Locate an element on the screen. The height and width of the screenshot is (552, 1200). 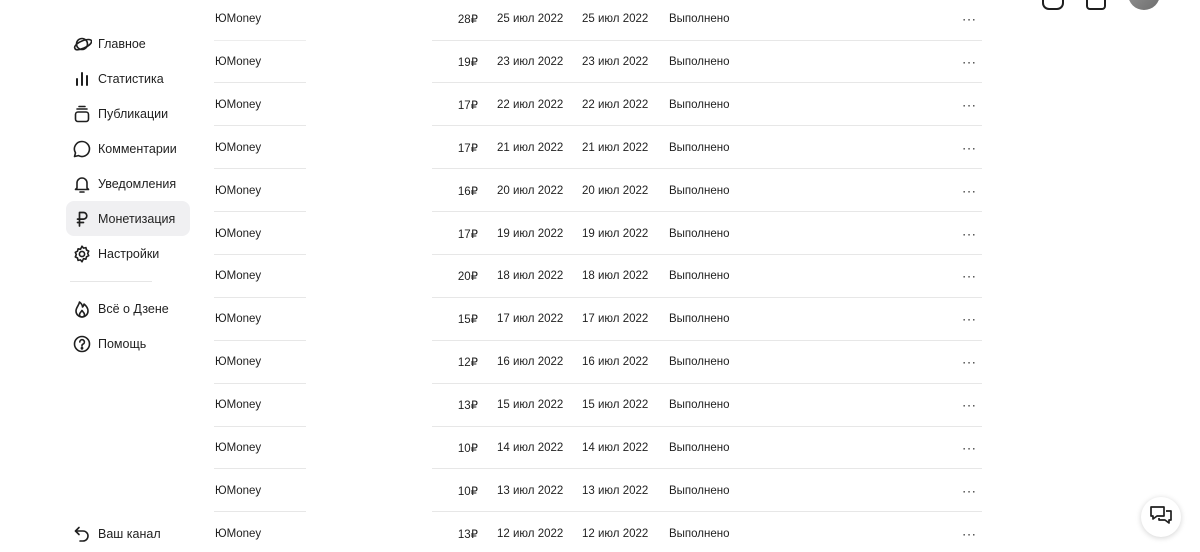
sidebar-item-main: Главное is located at coordinates (128, 43).